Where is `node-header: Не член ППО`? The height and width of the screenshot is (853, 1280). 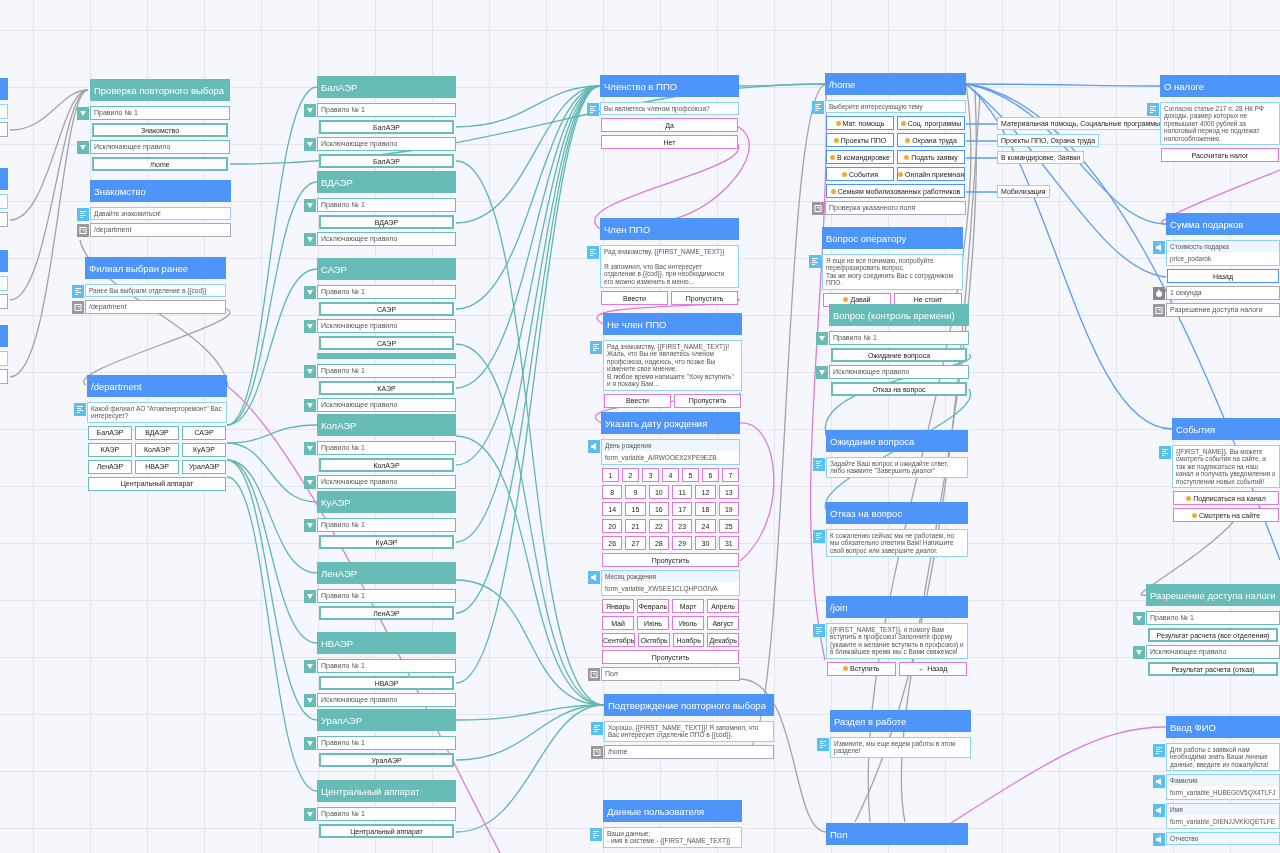
node-header: Не член ППО is located at coordinates (672, 324).